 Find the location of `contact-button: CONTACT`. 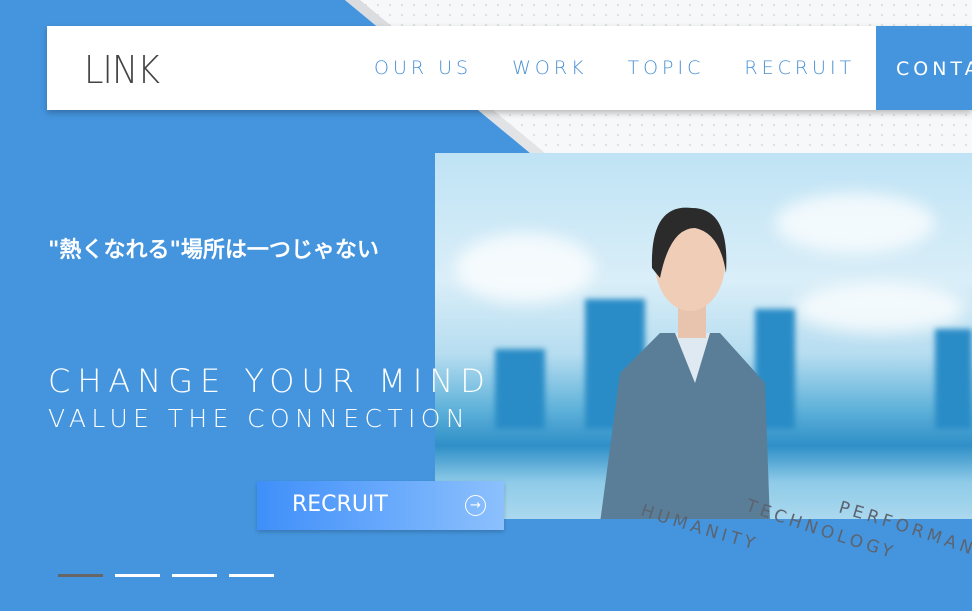

contact-button: CONTACT is located at coordinates (924, 68).